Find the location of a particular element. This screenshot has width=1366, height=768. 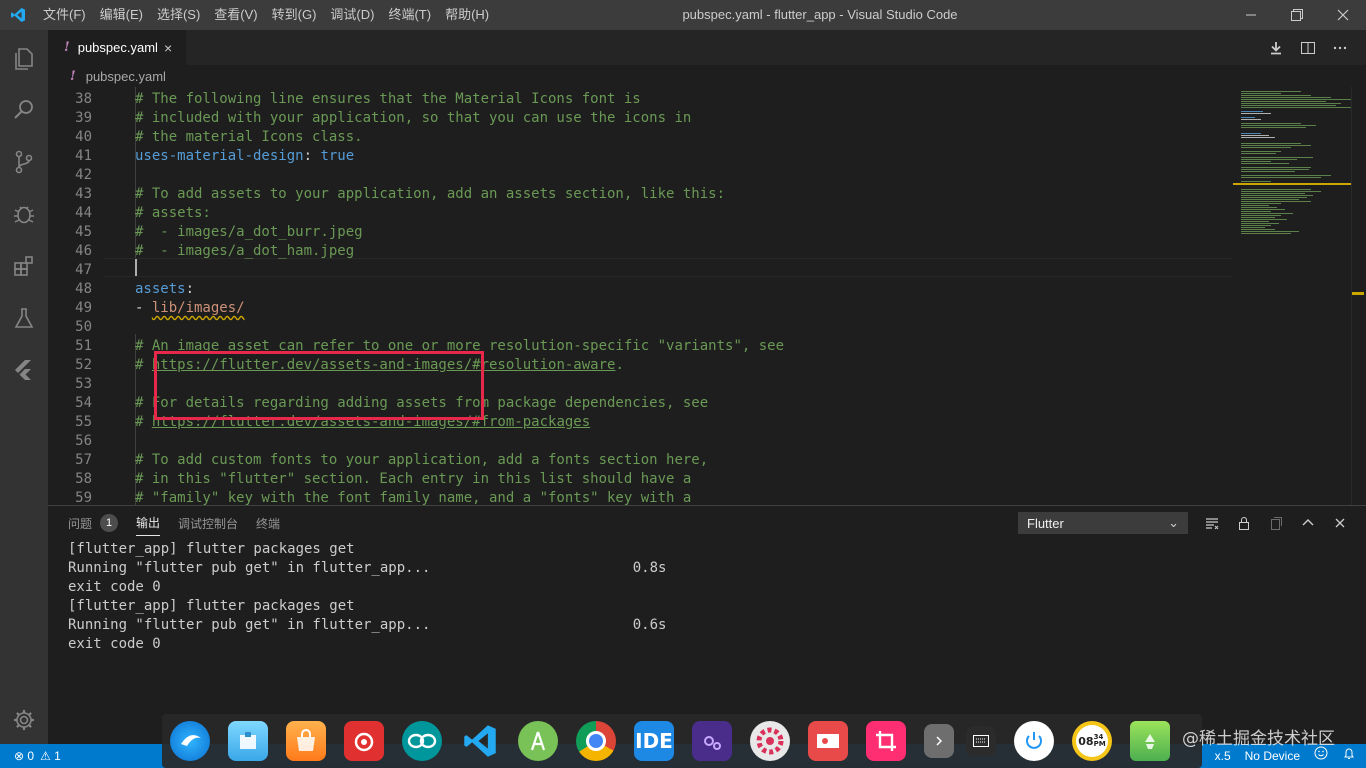

testing-flask-icon is located at coordinates (24, 318).